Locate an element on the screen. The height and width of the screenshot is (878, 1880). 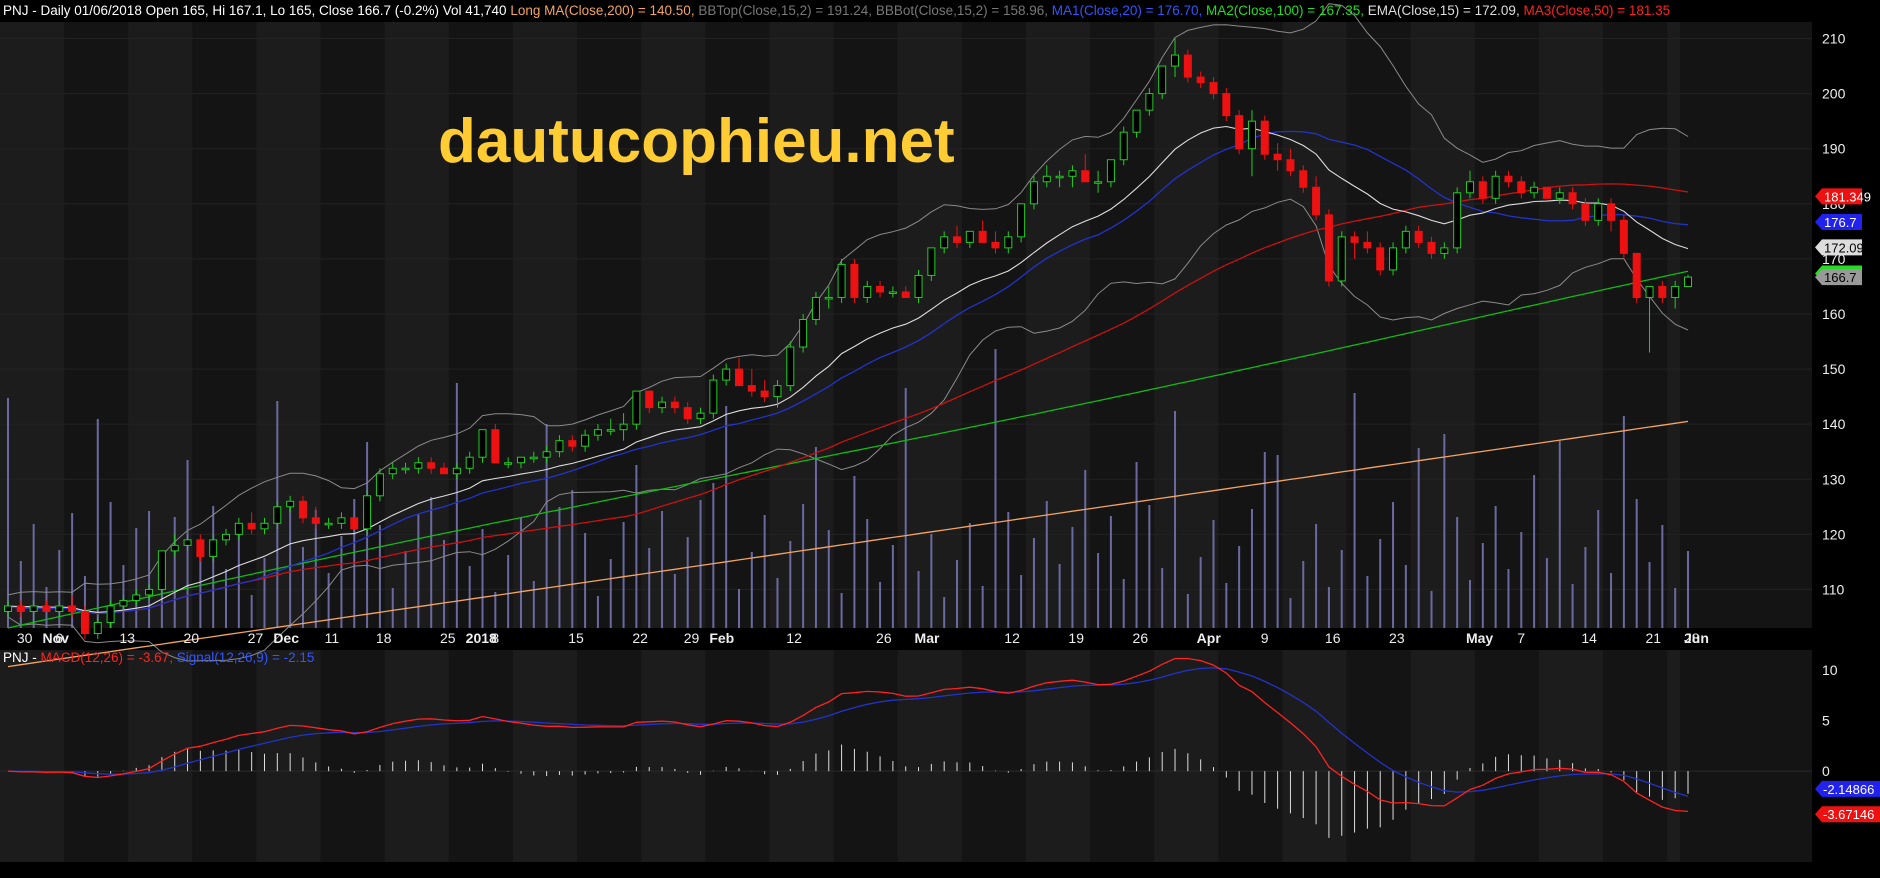
macd-tick-label: 0 is located at coordinates (1826, 771).